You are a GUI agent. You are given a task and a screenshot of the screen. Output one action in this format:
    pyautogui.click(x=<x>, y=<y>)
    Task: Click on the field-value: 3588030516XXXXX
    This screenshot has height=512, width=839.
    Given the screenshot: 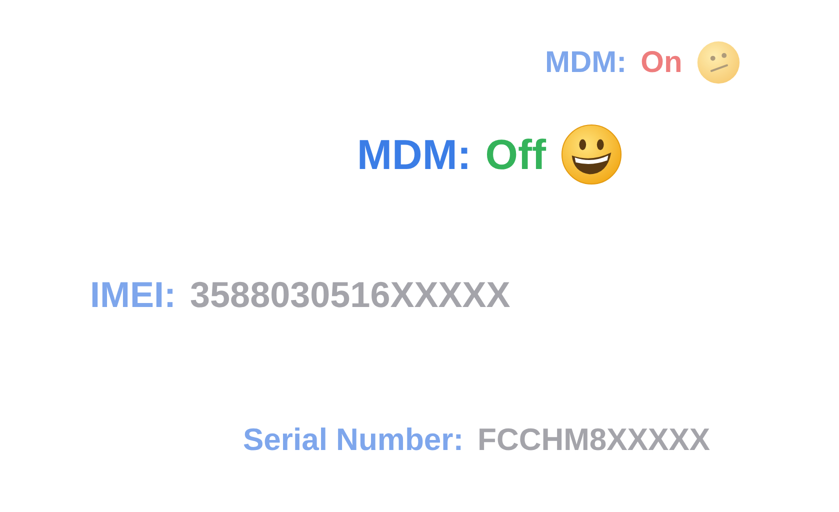 What is the action you would take?
    pyautogui.click(x=350, y=295)
    